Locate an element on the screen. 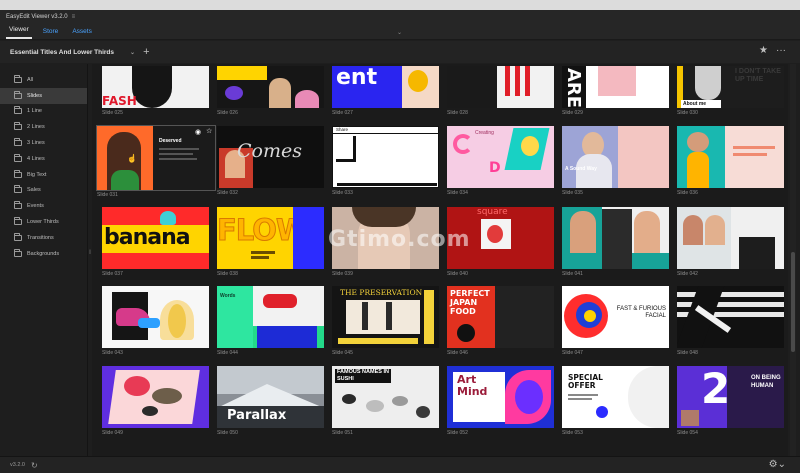 The width and height of the screenshot is (800, 473). slide-label: Slide 034 is located at coordinates (457, 192).